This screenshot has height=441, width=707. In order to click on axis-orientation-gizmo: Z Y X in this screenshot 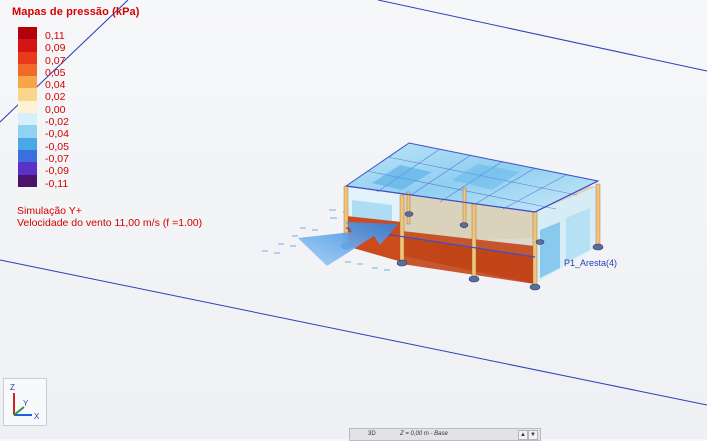, I will do `click(25, 402)`.